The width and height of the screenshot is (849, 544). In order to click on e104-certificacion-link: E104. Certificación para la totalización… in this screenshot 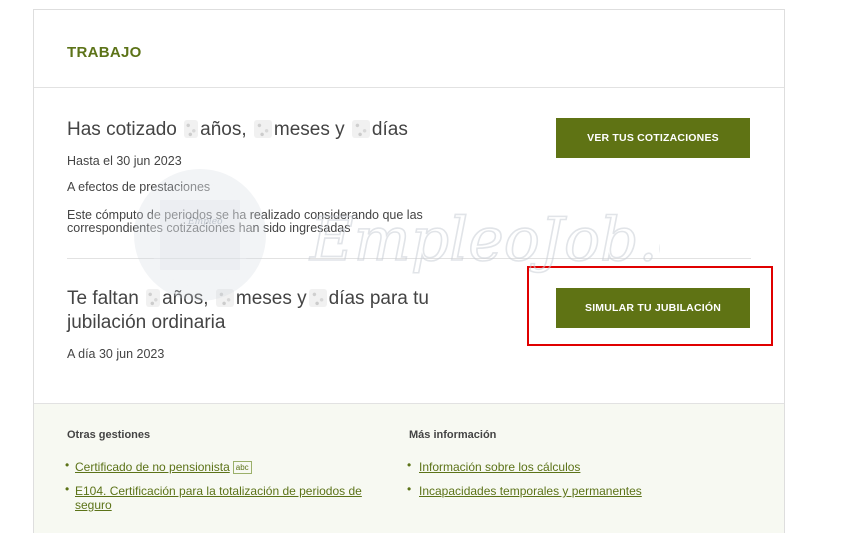, I will do `click(218, 491)`.